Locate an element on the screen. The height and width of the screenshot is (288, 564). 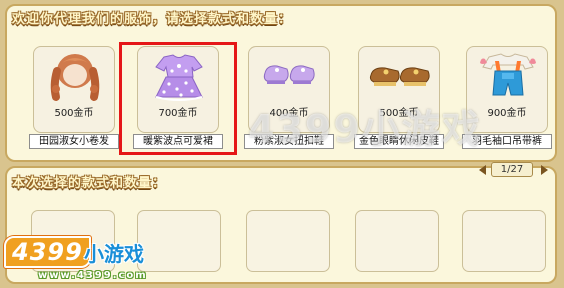
item-price: 400金币 is located at coordinates (289, 113).